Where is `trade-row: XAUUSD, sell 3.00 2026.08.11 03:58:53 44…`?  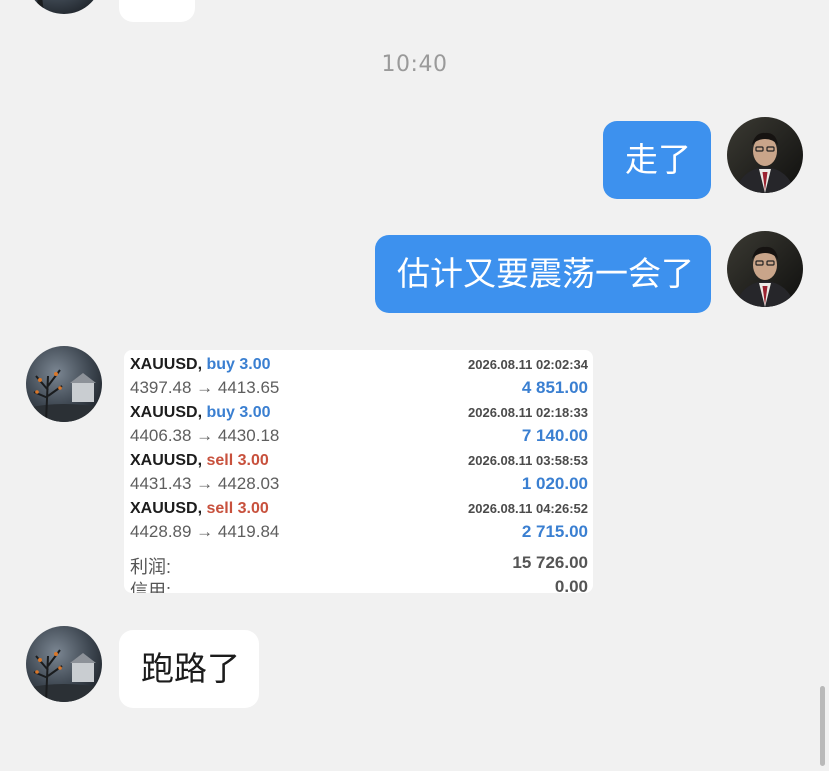
trade-row: XAUUSD, sell 3.00 2026.08.11 03:58:53 44… is located at coordinates (359, 472).